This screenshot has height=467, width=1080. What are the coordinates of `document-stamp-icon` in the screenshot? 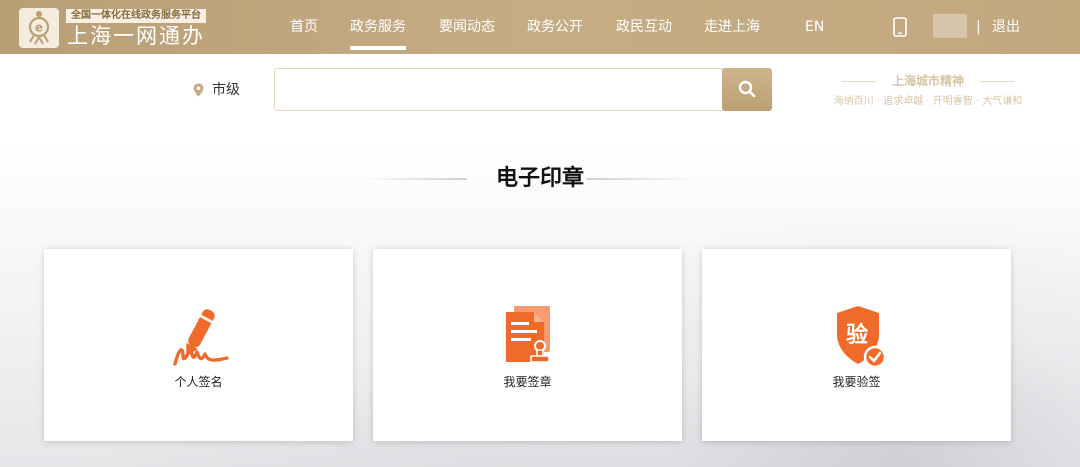 It's located at (528, 334).